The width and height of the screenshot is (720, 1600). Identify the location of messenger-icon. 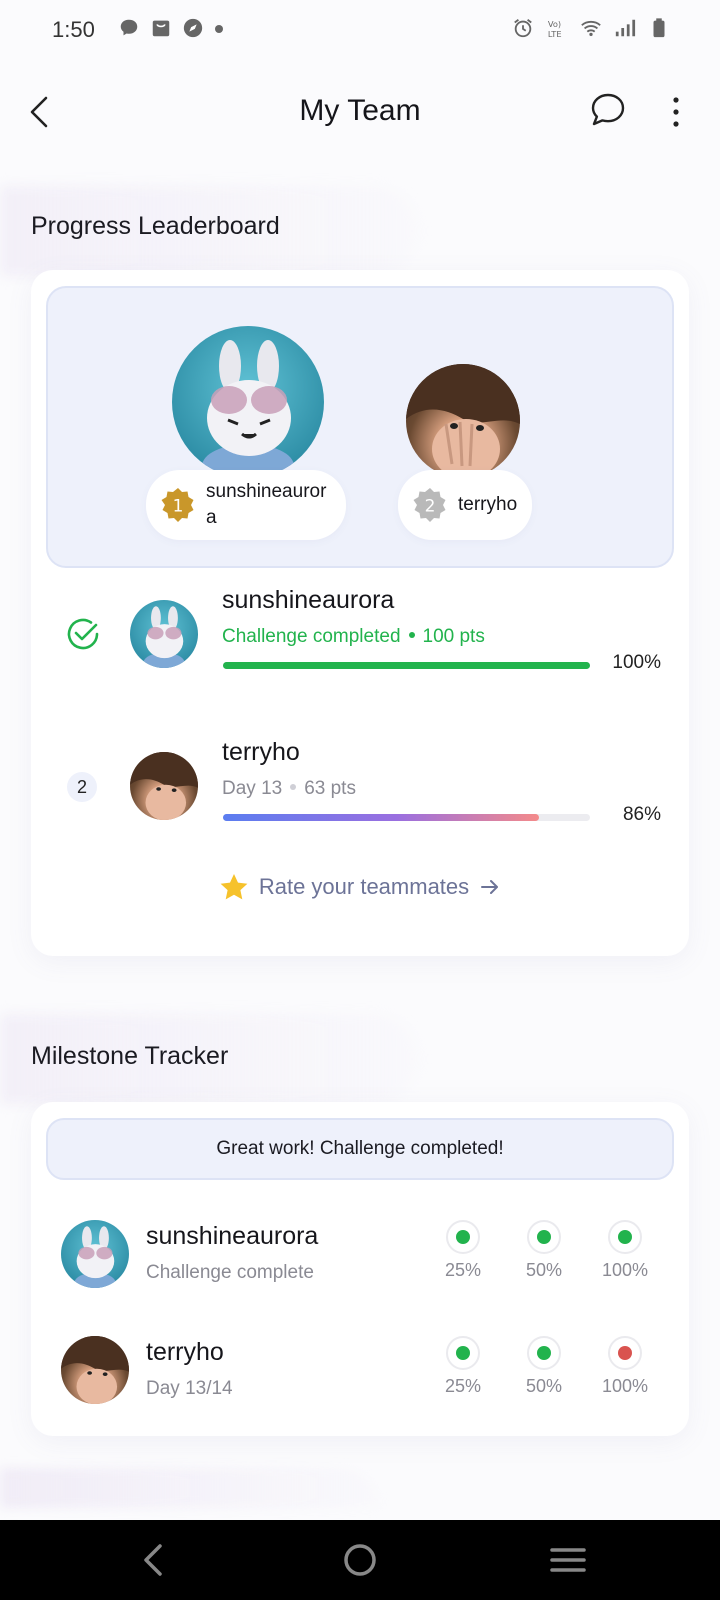
(129, 27).